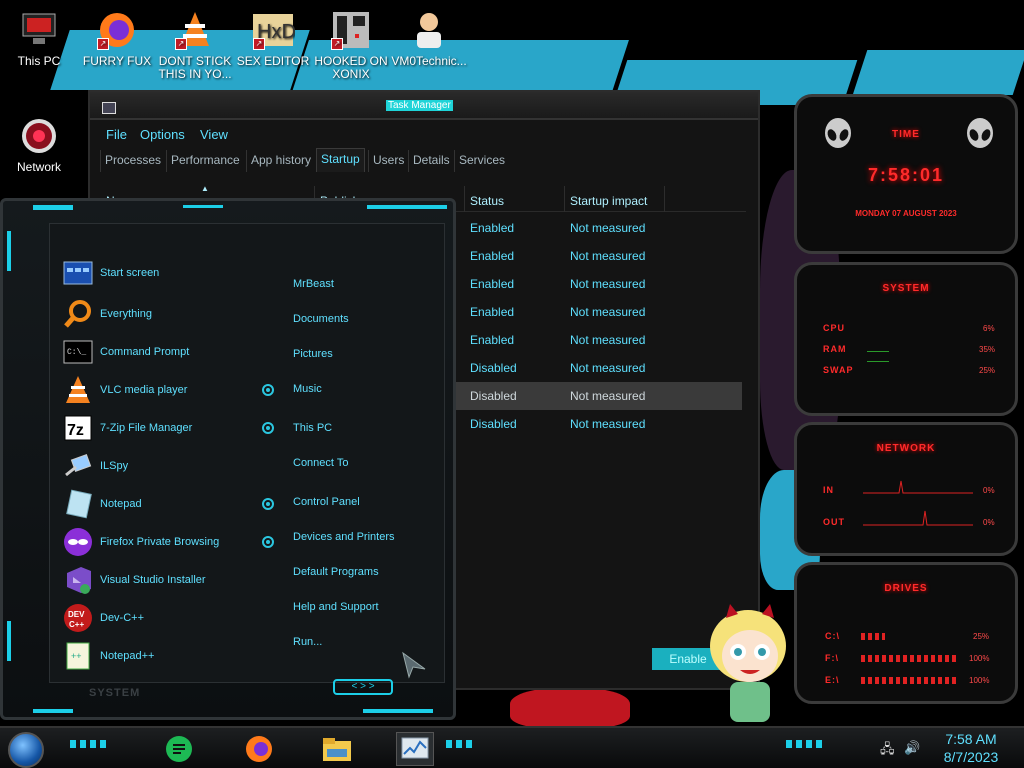  I want to click on swap-label: SWAP, so click(838, 370).